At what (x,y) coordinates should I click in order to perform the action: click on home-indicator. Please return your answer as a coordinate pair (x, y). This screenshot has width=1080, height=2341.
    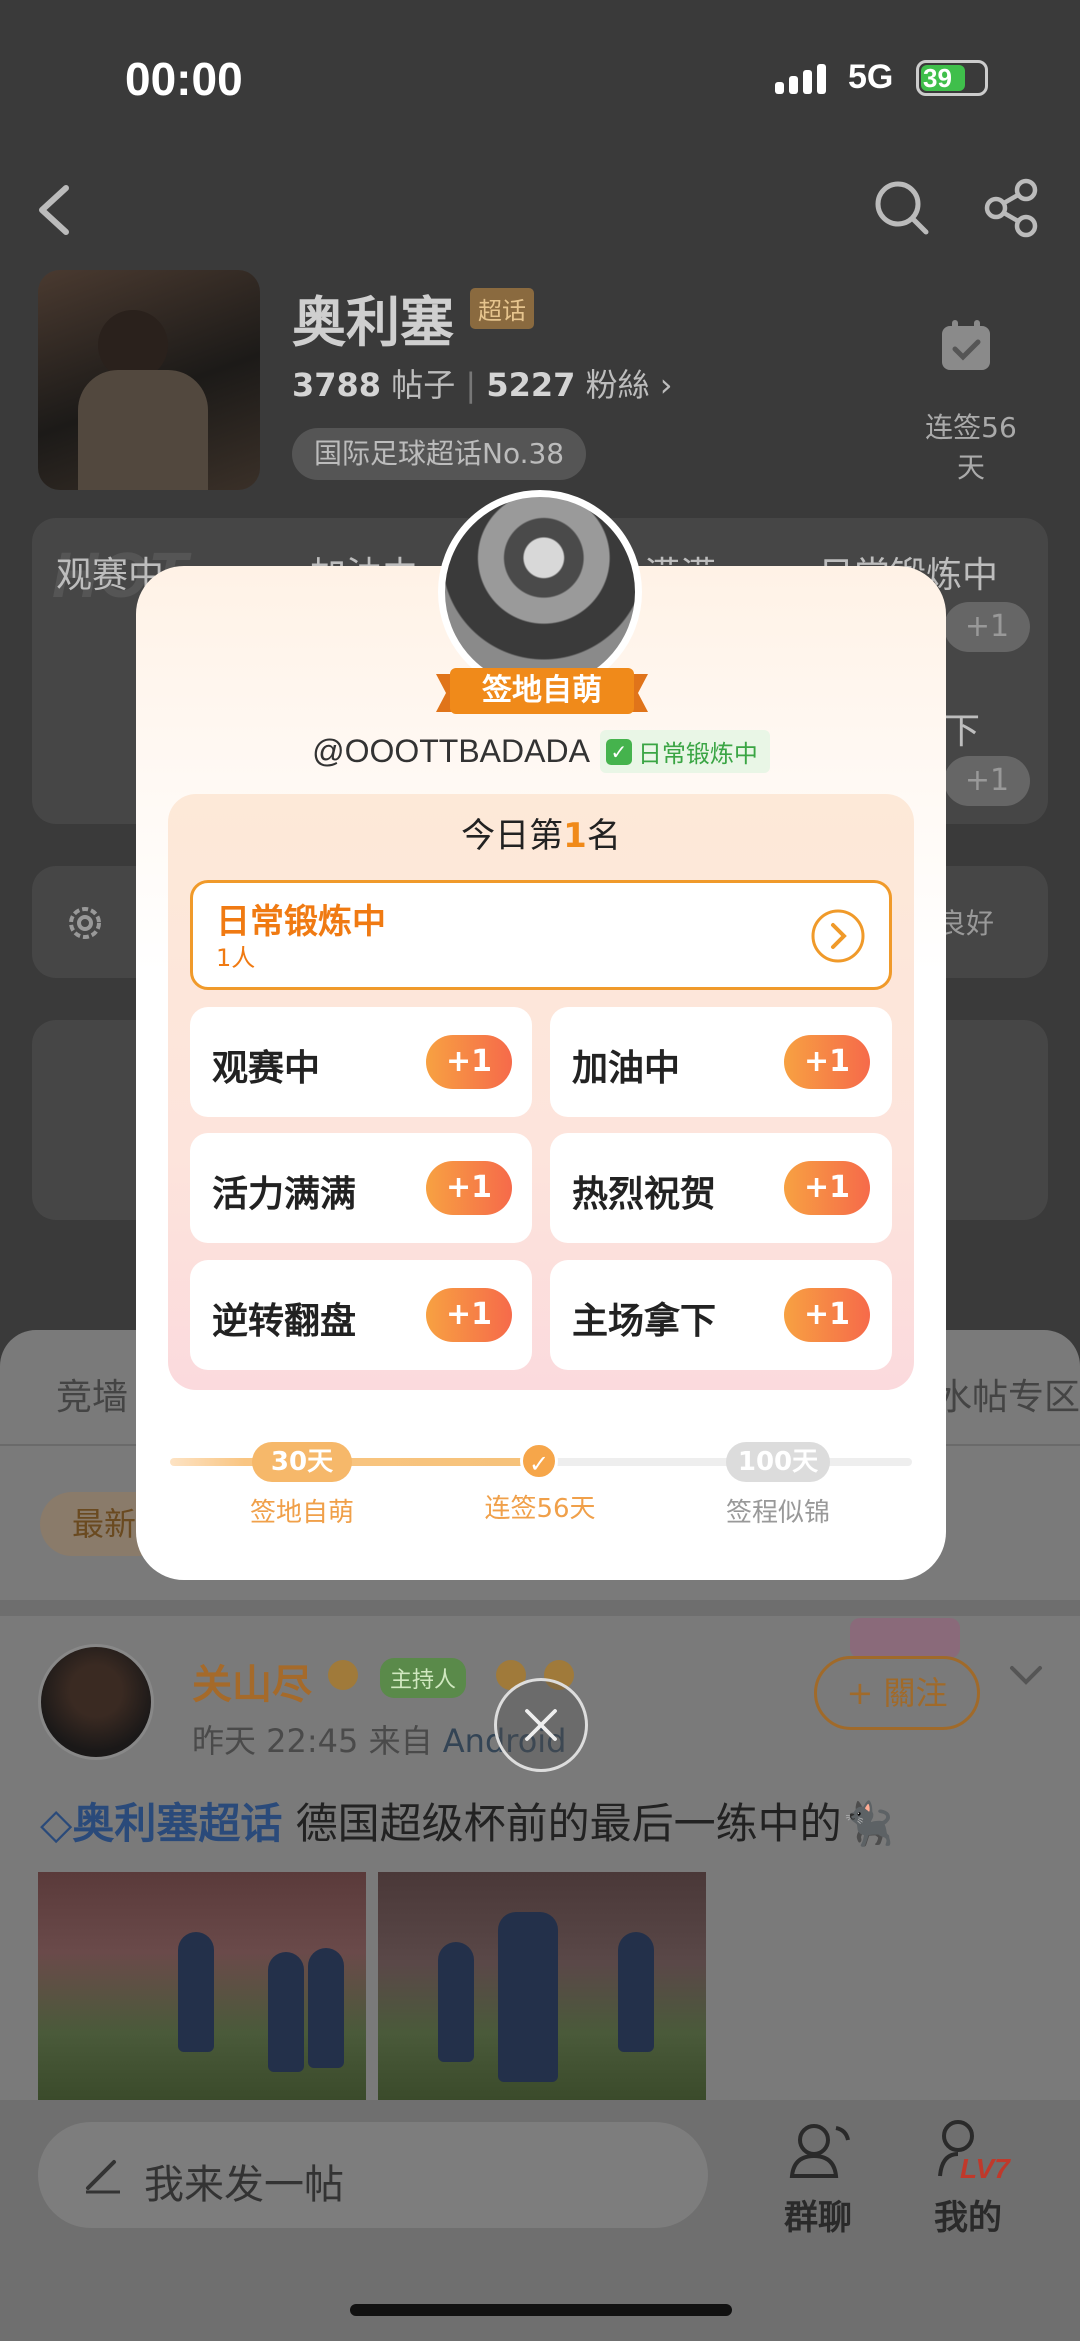
    Looking at the image, I should click on (541, 2310).